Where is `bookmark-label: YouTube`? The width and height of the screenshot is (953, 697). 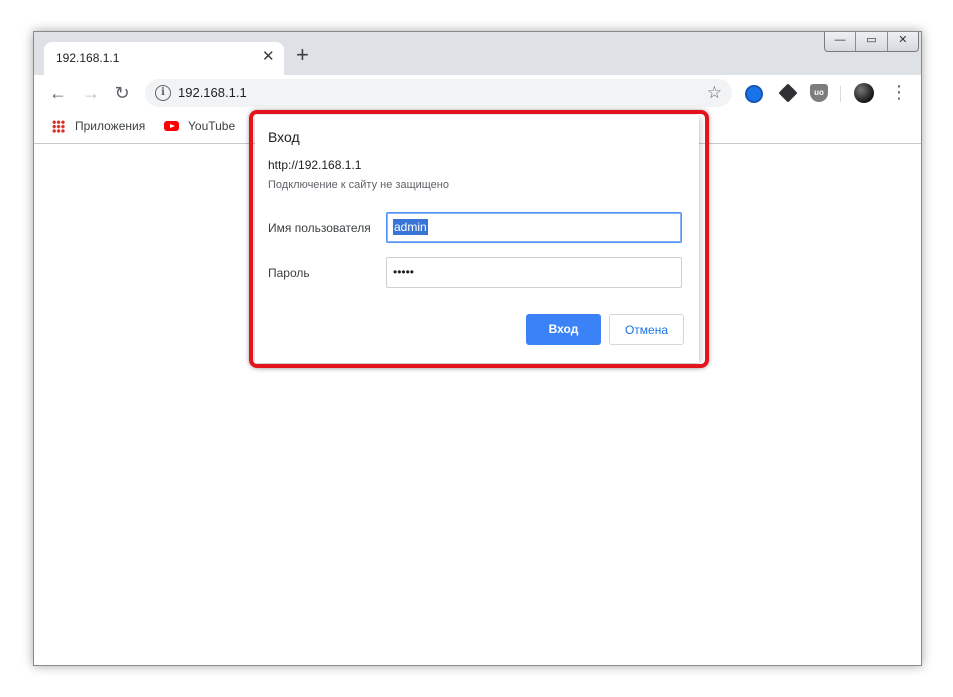
bookmark-label: YouTube is located at coordinates (212, 126).